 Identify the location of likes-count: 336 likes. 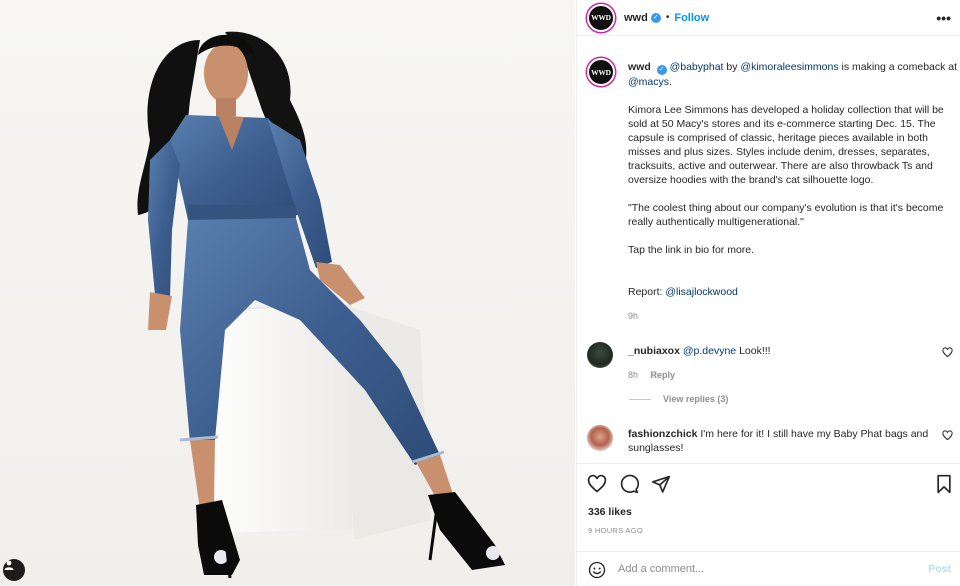
(610, 512).